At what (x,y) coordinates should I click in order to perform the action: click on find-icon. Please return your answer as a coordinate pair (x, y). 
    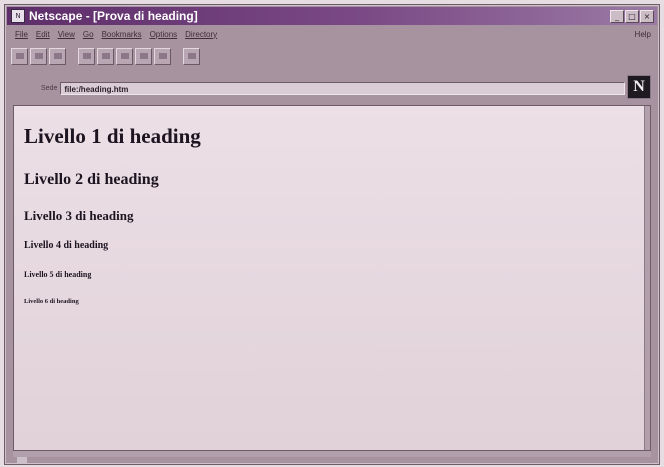
    Looking at the image, I should click on (162, 56).